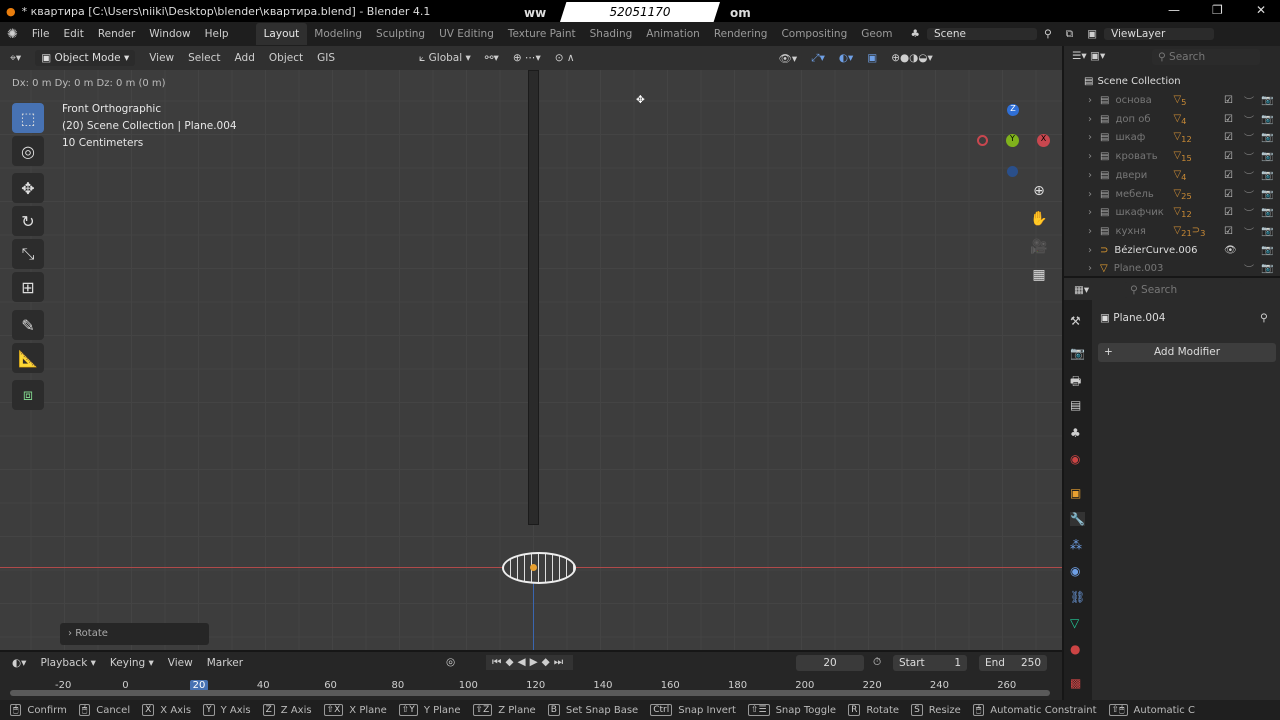  I want to click on tab-geometry-nodes: Geom, so click(876, 34).